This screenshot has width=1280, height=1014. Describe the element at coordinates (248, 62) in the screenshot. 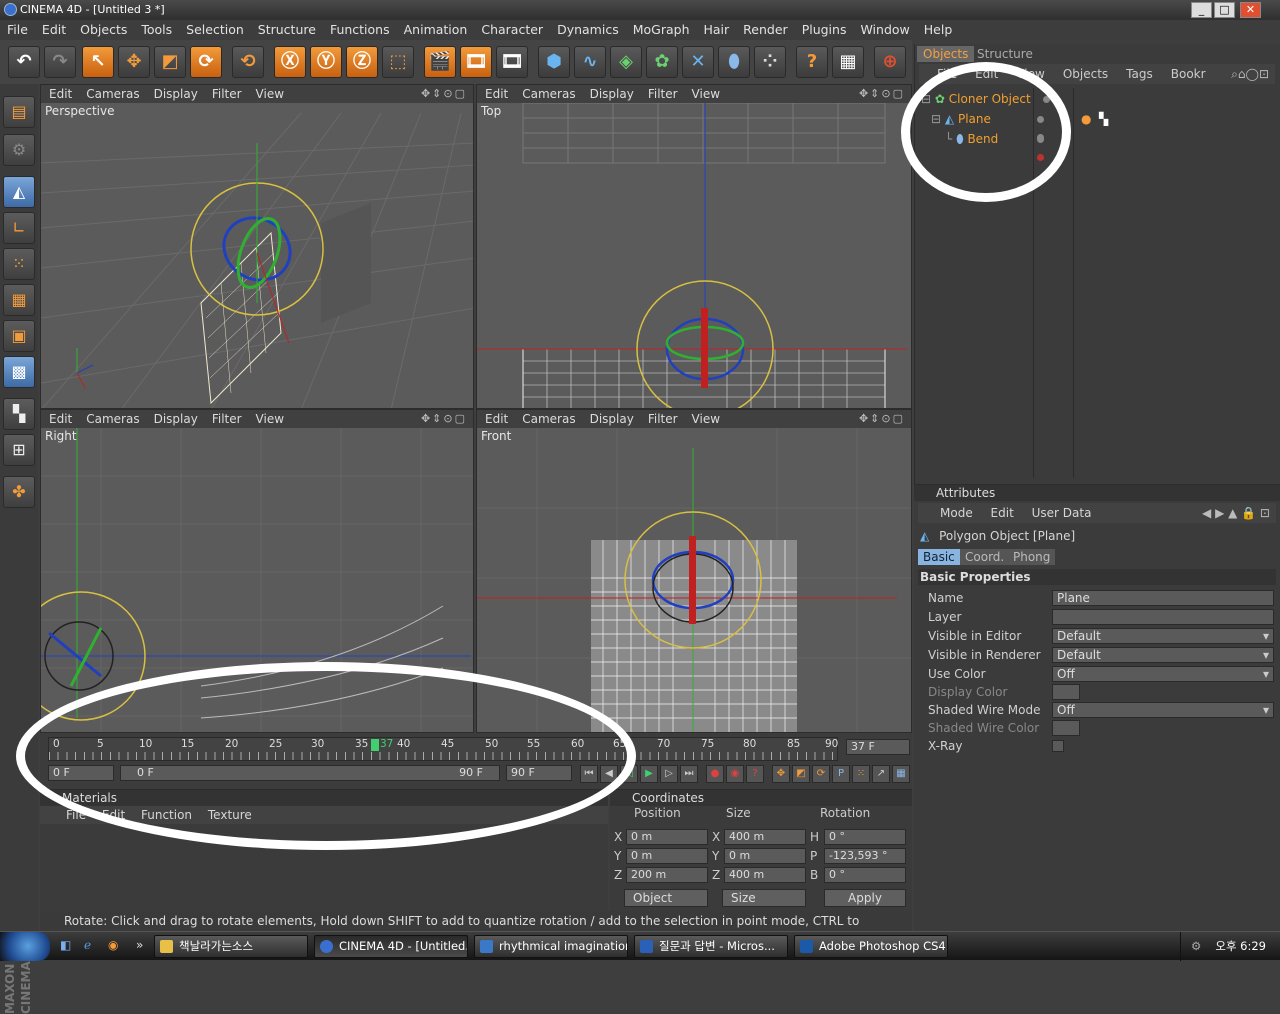

I see `recent-tool-icon: ⟲` at that location.